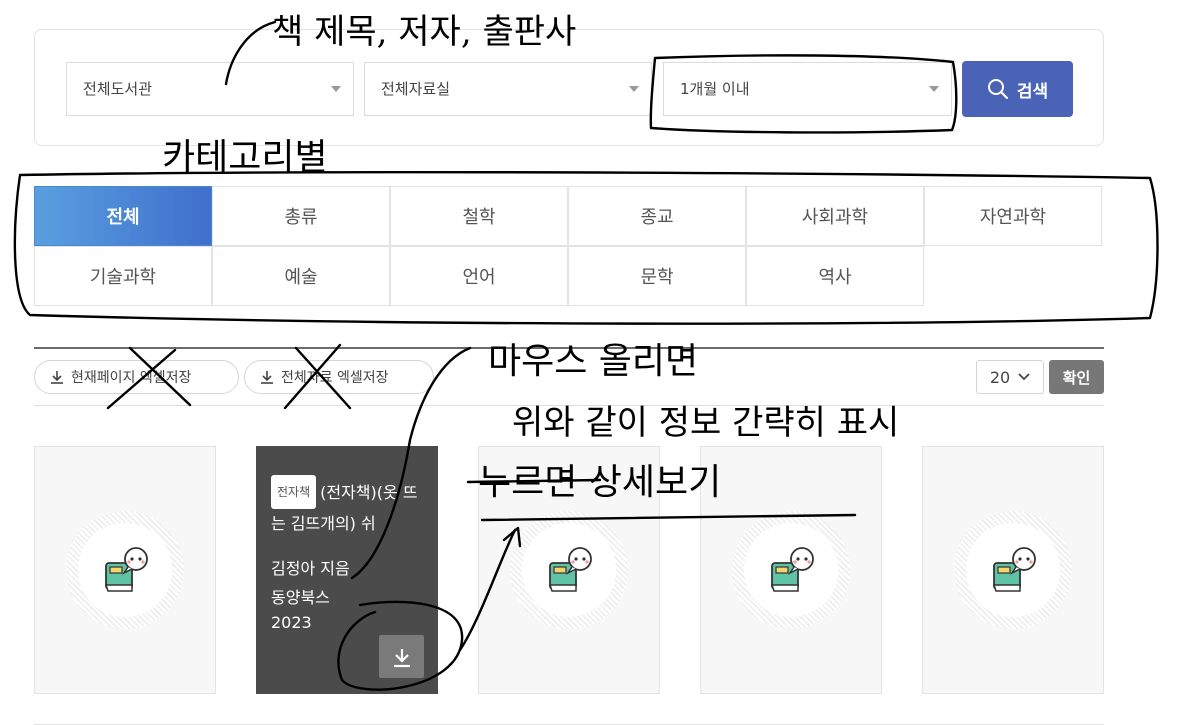 The height and width of the screenshot is (725, 1203). Describe the element at coordinates (835, 216) in the screenshot. I see `category-social-science: 사회과학` at that location.